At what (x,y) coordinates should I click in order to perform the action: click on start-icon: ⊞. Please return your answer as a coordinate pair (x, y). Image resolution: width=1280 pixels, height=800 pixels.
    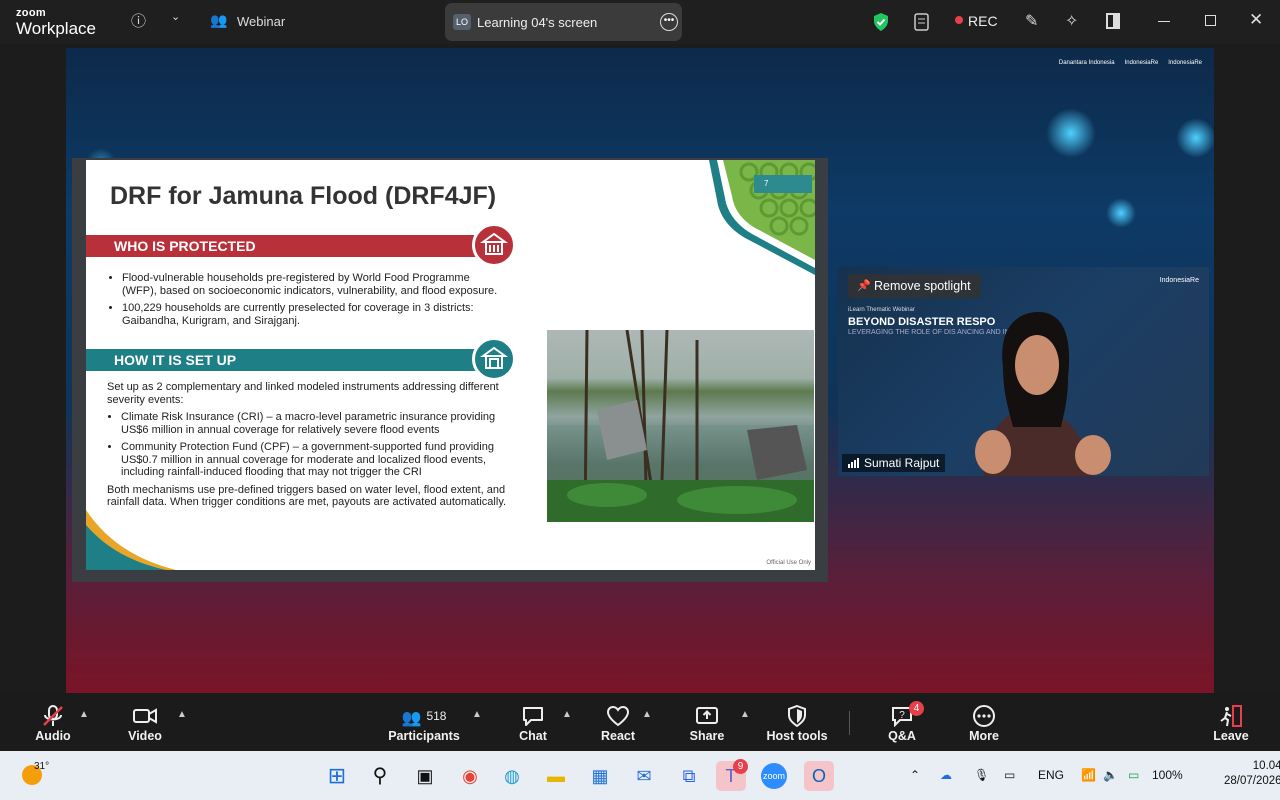
    Looking at the image, I should click on (337, 776).